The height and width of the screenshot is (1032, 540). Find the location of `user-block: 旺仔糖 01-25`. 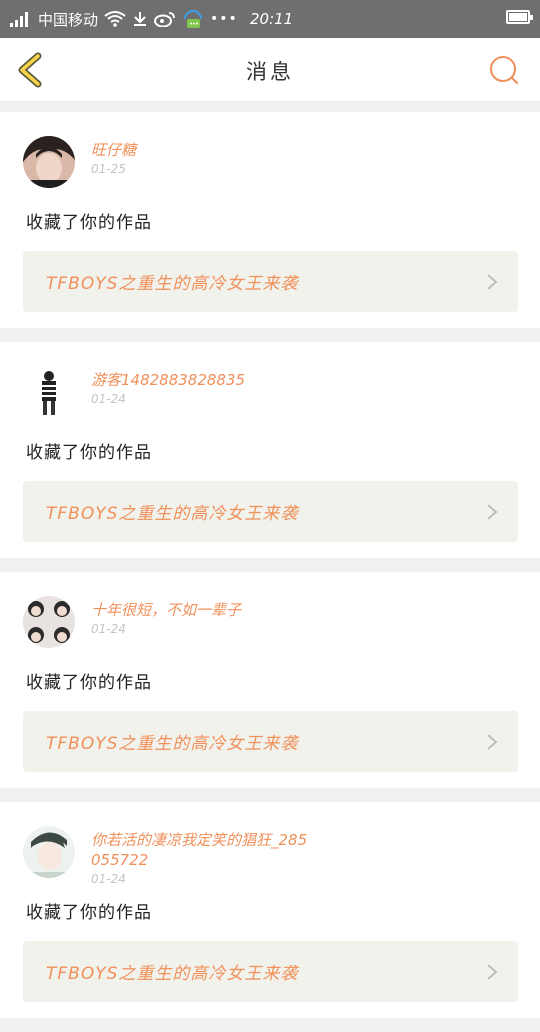

user-block: 旺仔糖 01-25 is located at coordinates (201, 158).